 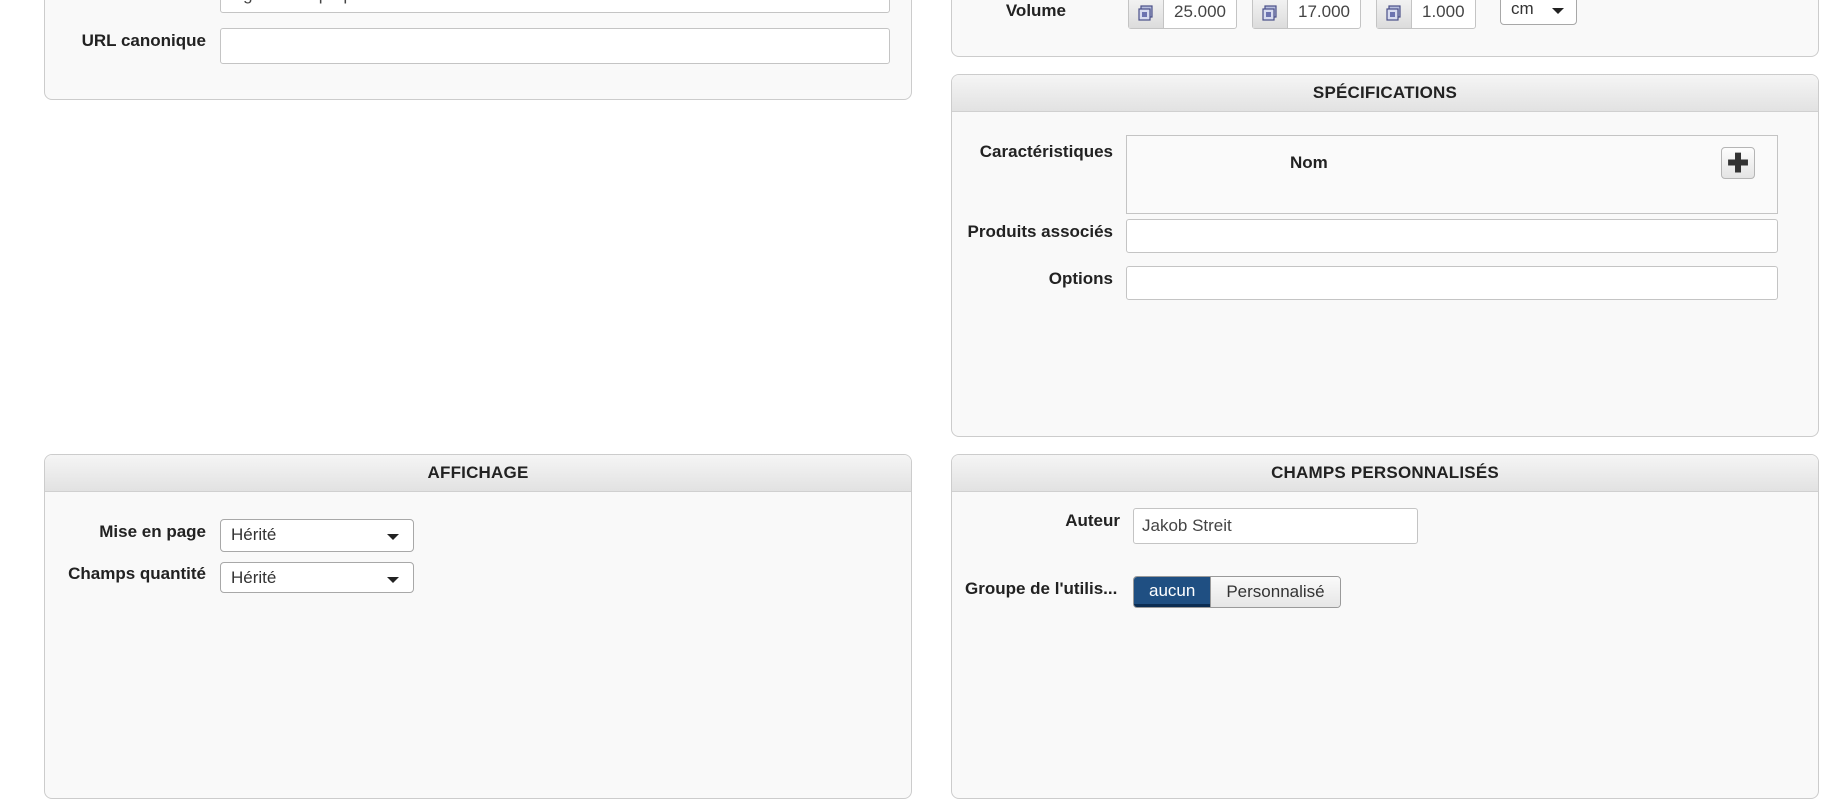 I want to click on add-characteristic-button: ✚, so click(x=1738, y=163).